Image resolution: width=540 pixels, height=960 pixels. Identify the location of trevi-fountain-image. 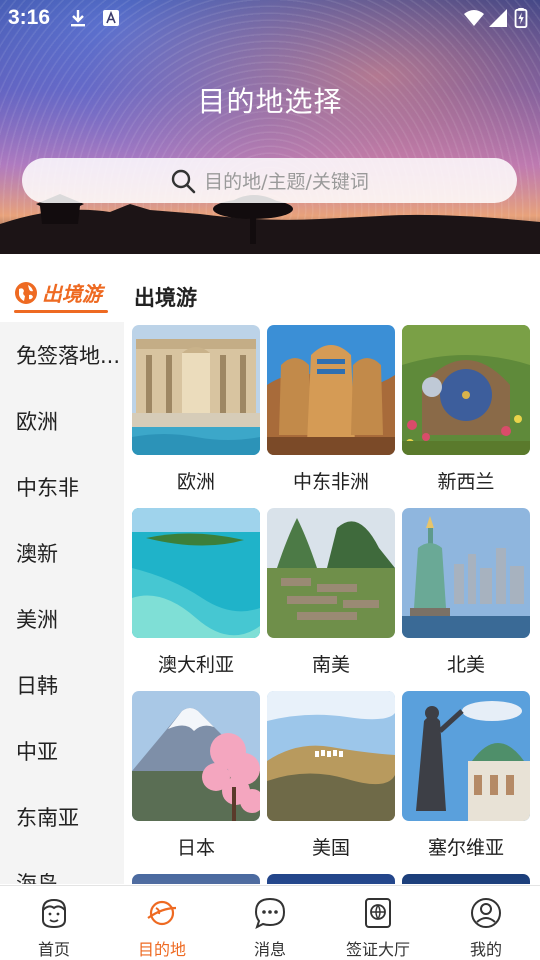
(196, 390).